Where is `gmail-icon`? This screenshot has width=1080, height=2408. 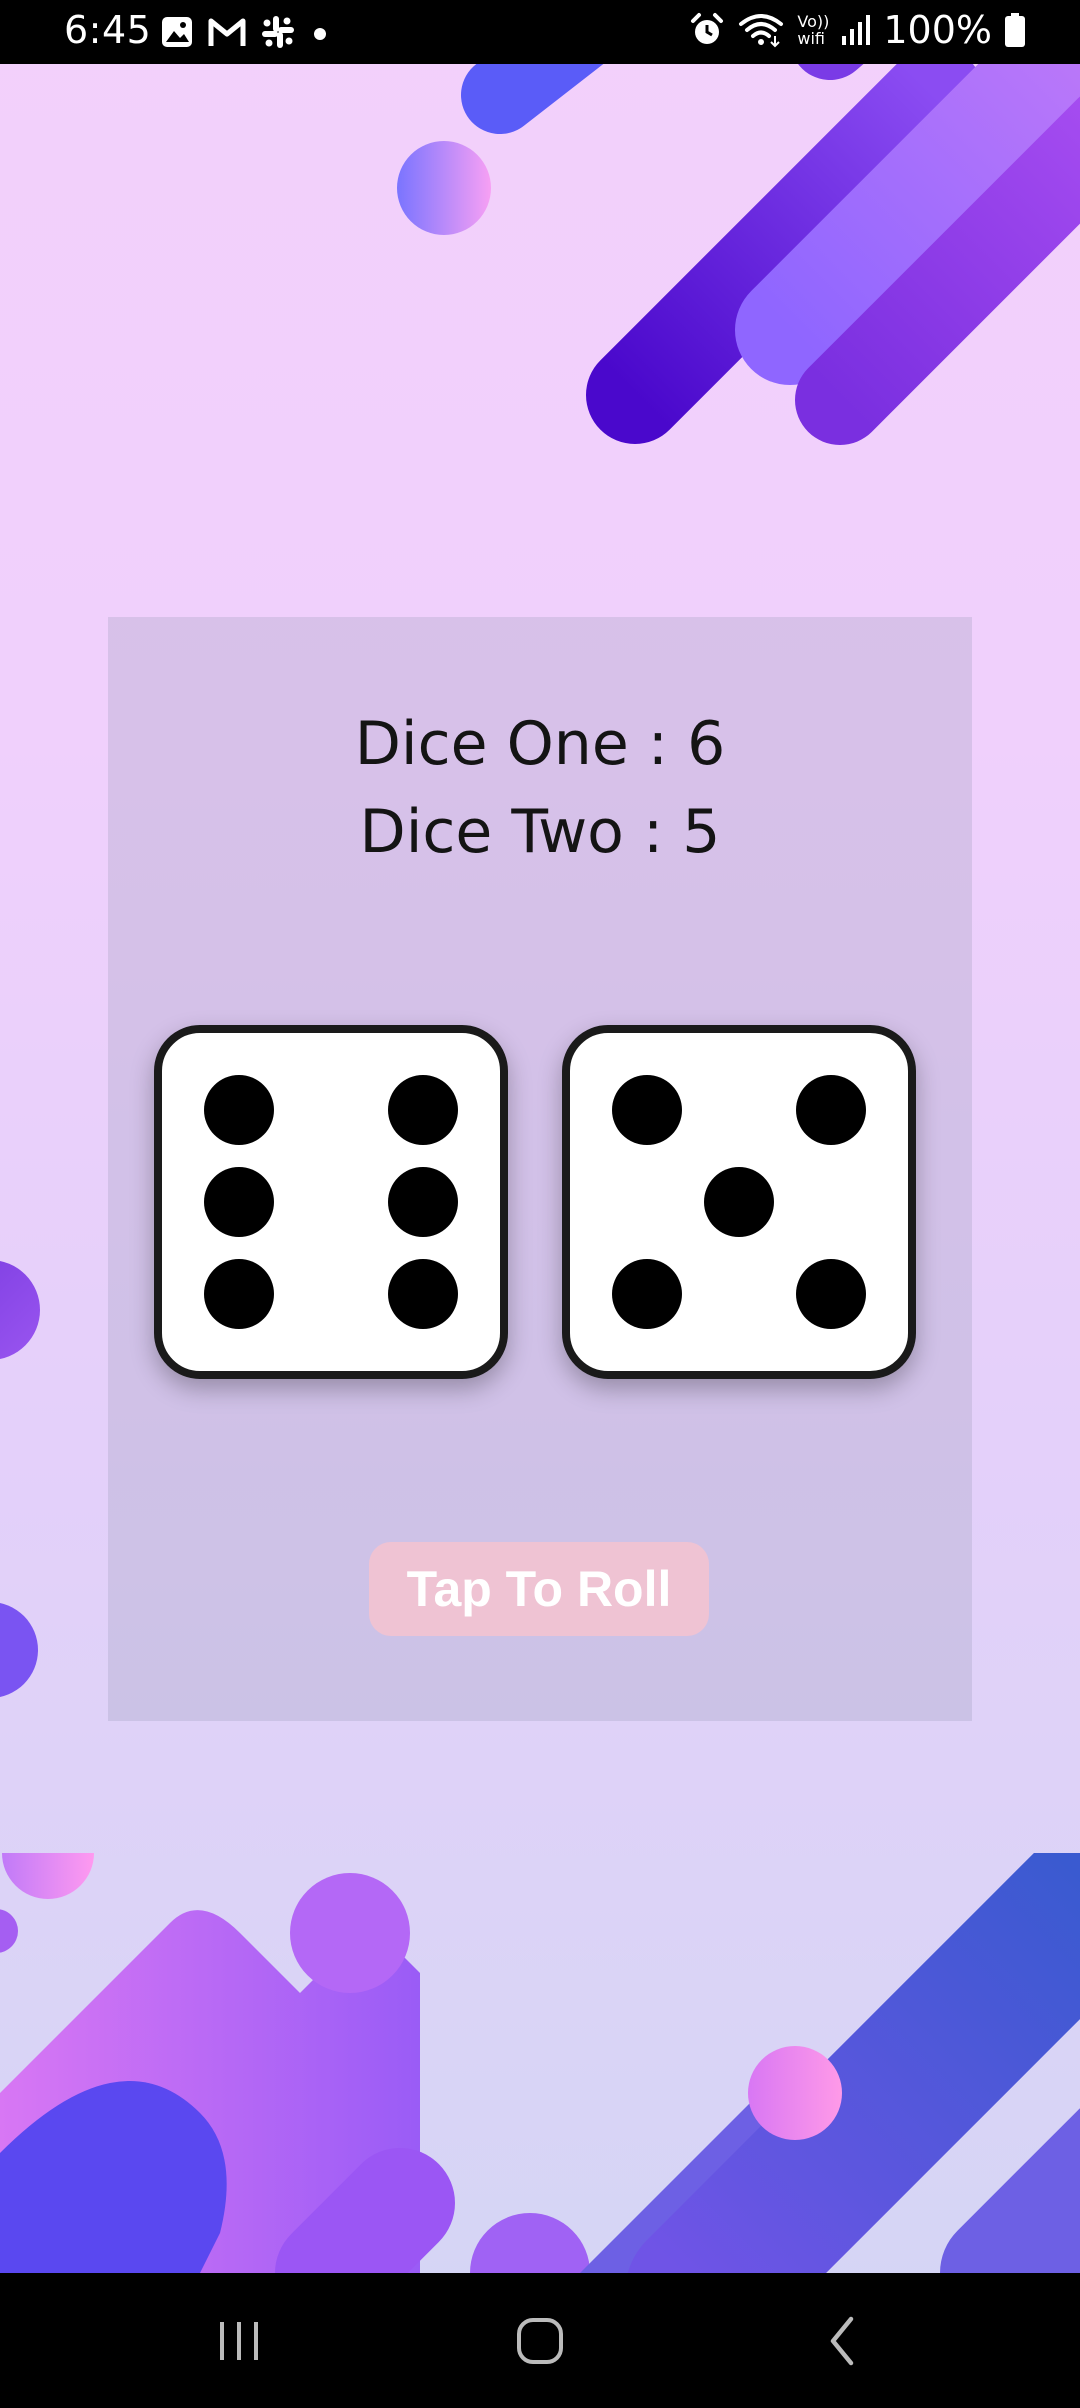
gmail-icon is located at coordinates (227, 32).